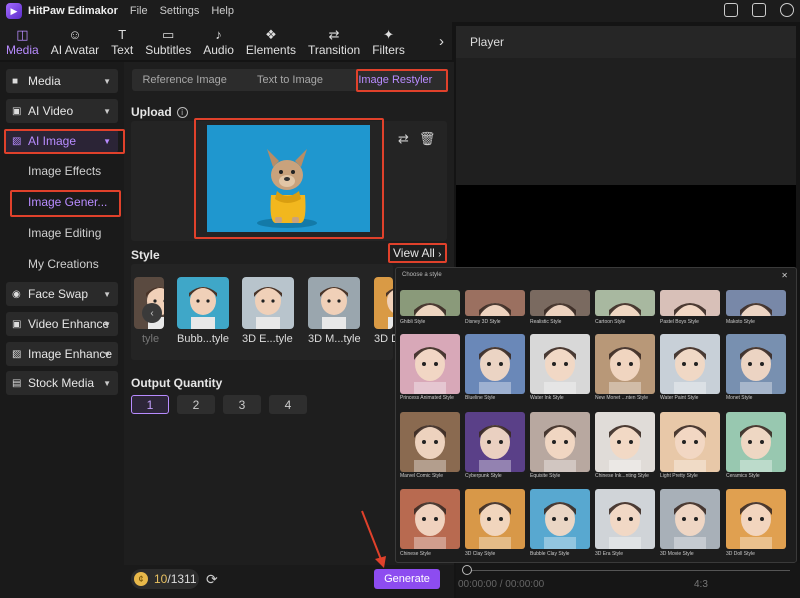  I want to click on style-option-label: Realistic Style, so click(546, 322).